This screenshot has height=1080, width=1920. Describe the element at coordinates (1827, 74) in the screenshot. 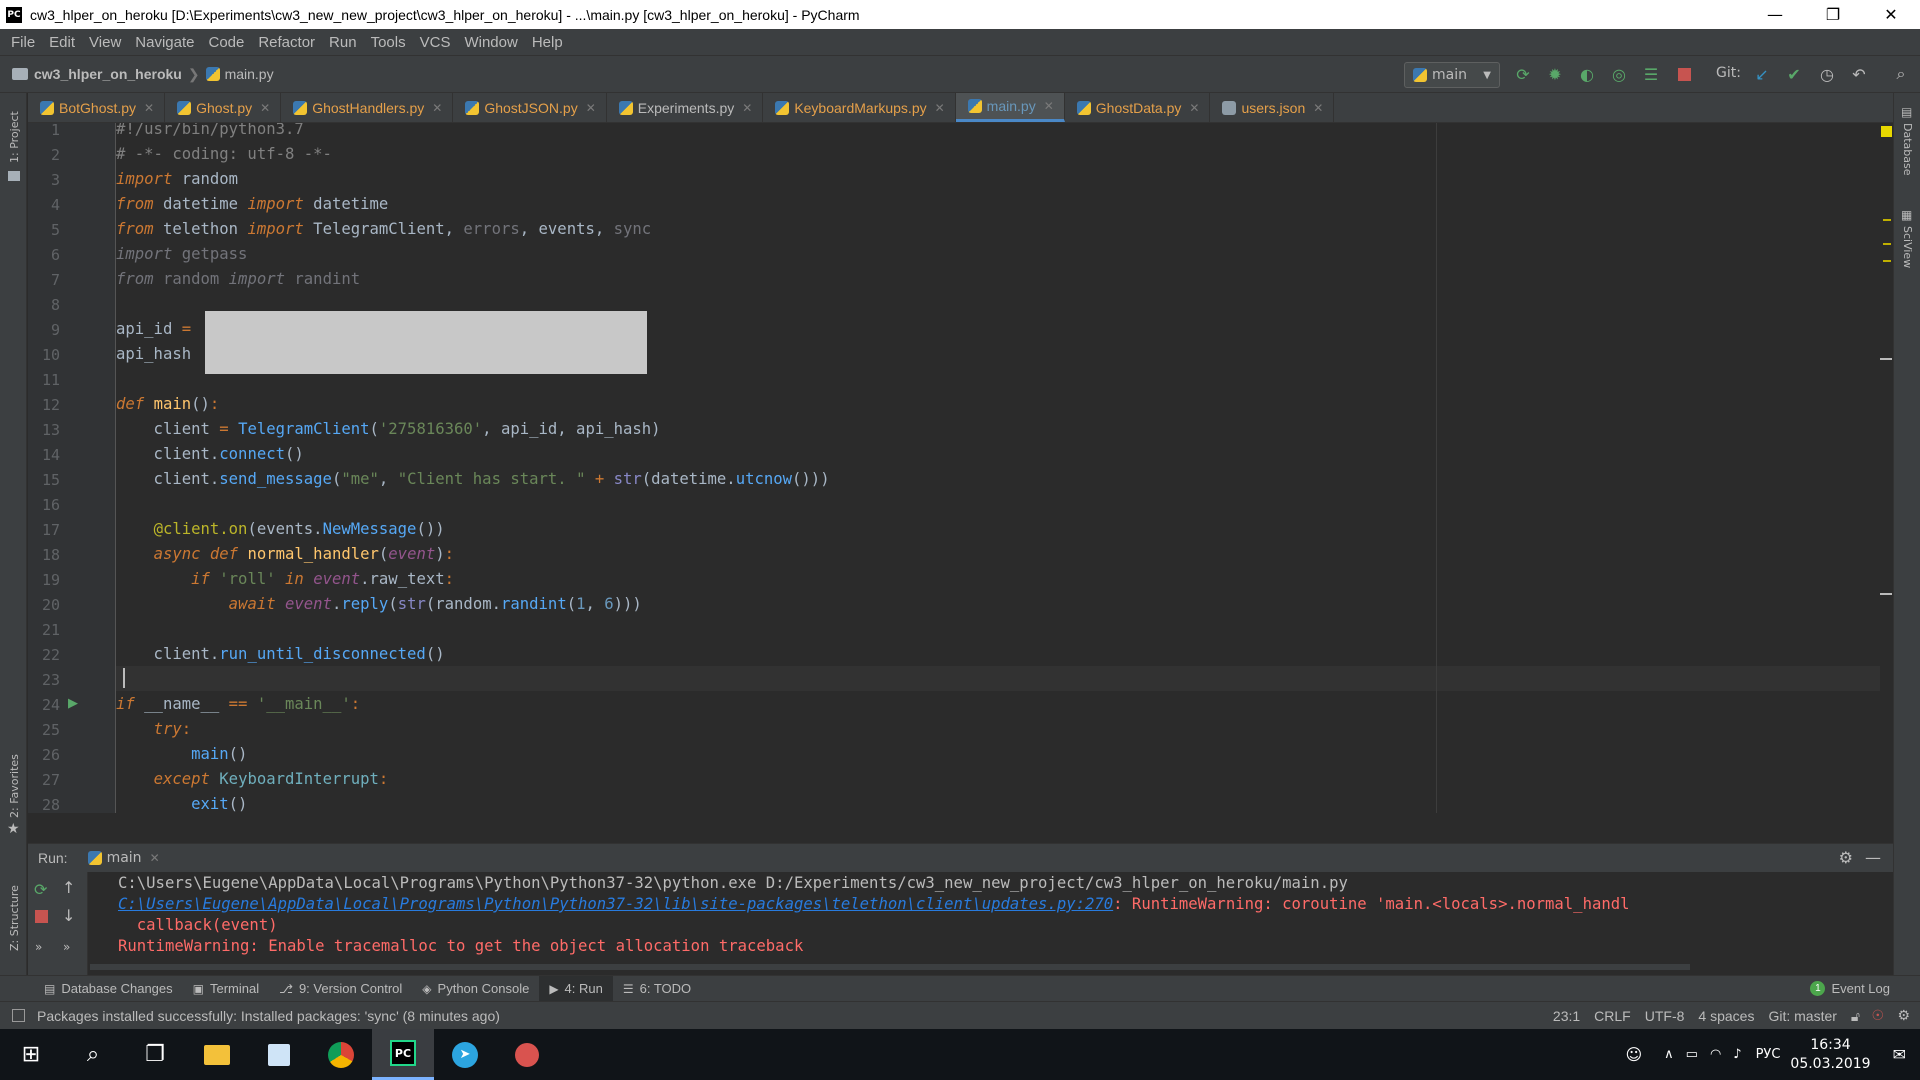

I see `history-icon: ◷` at that location.